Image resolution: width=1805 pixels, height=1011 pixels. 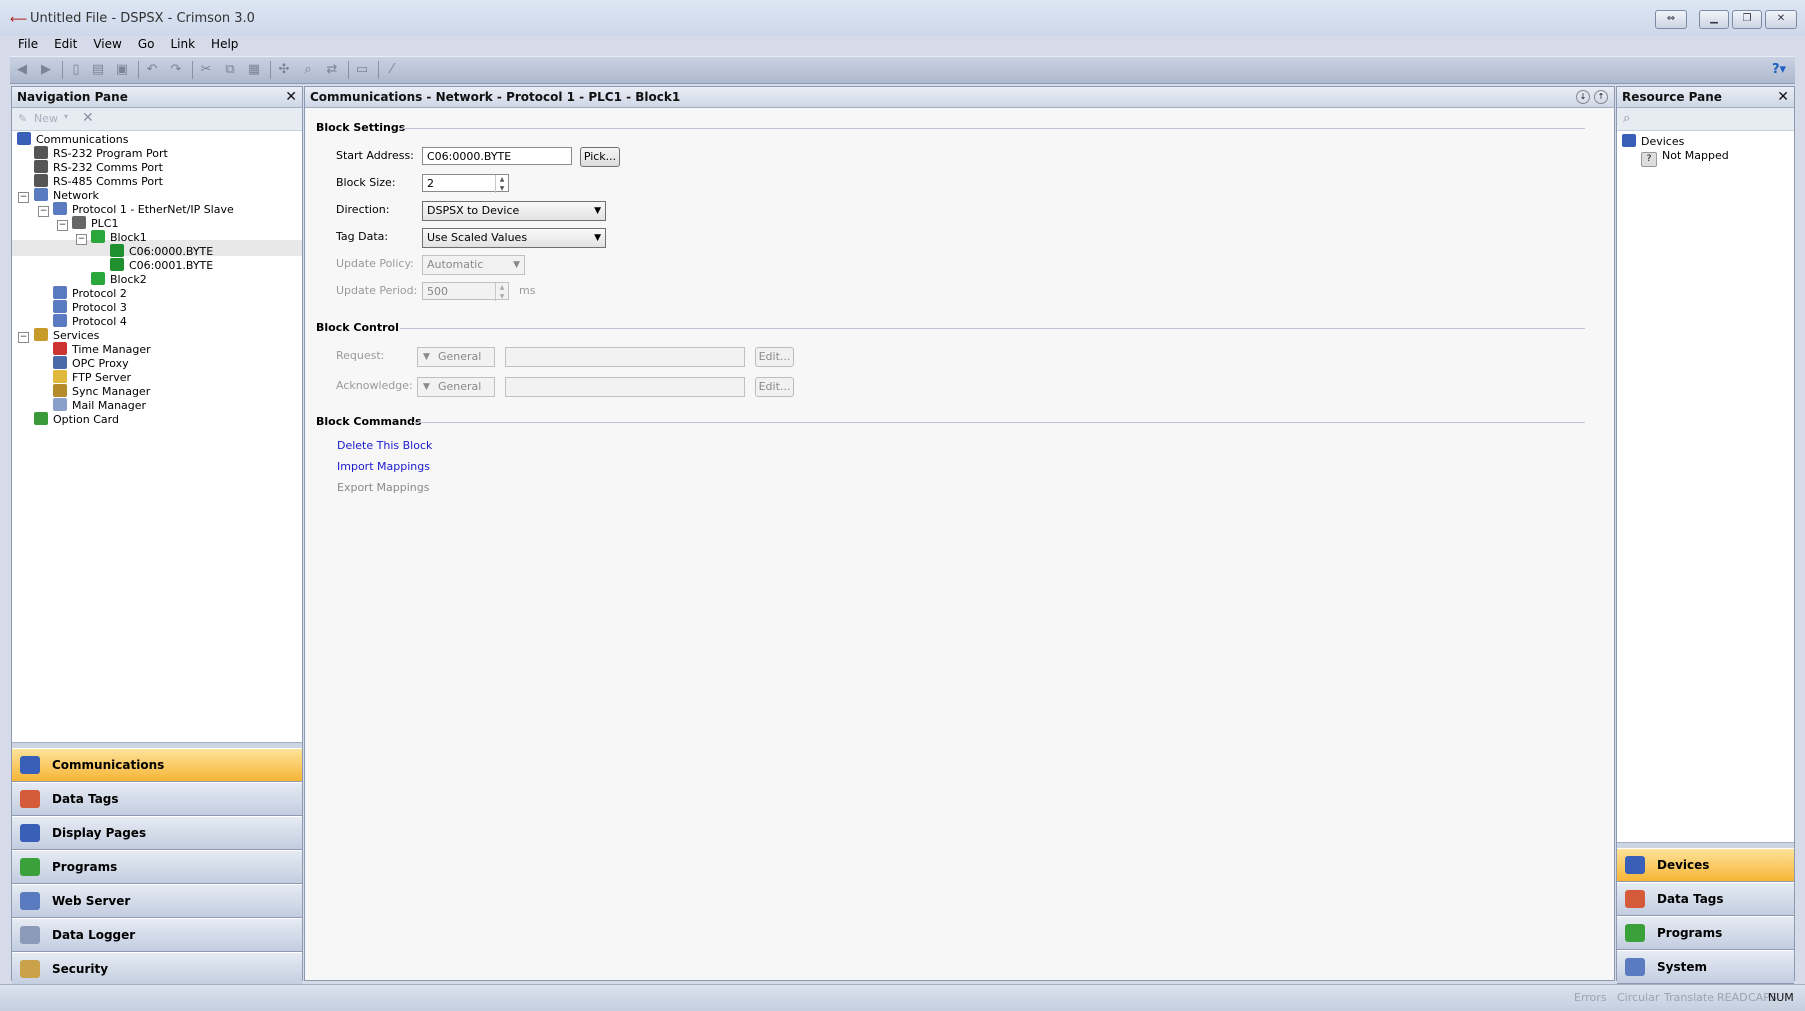 What do you see at coordinates (157, 765) in the screenshot?
I see `nav-button-communications: Communications` at bounding box center [157, 765].